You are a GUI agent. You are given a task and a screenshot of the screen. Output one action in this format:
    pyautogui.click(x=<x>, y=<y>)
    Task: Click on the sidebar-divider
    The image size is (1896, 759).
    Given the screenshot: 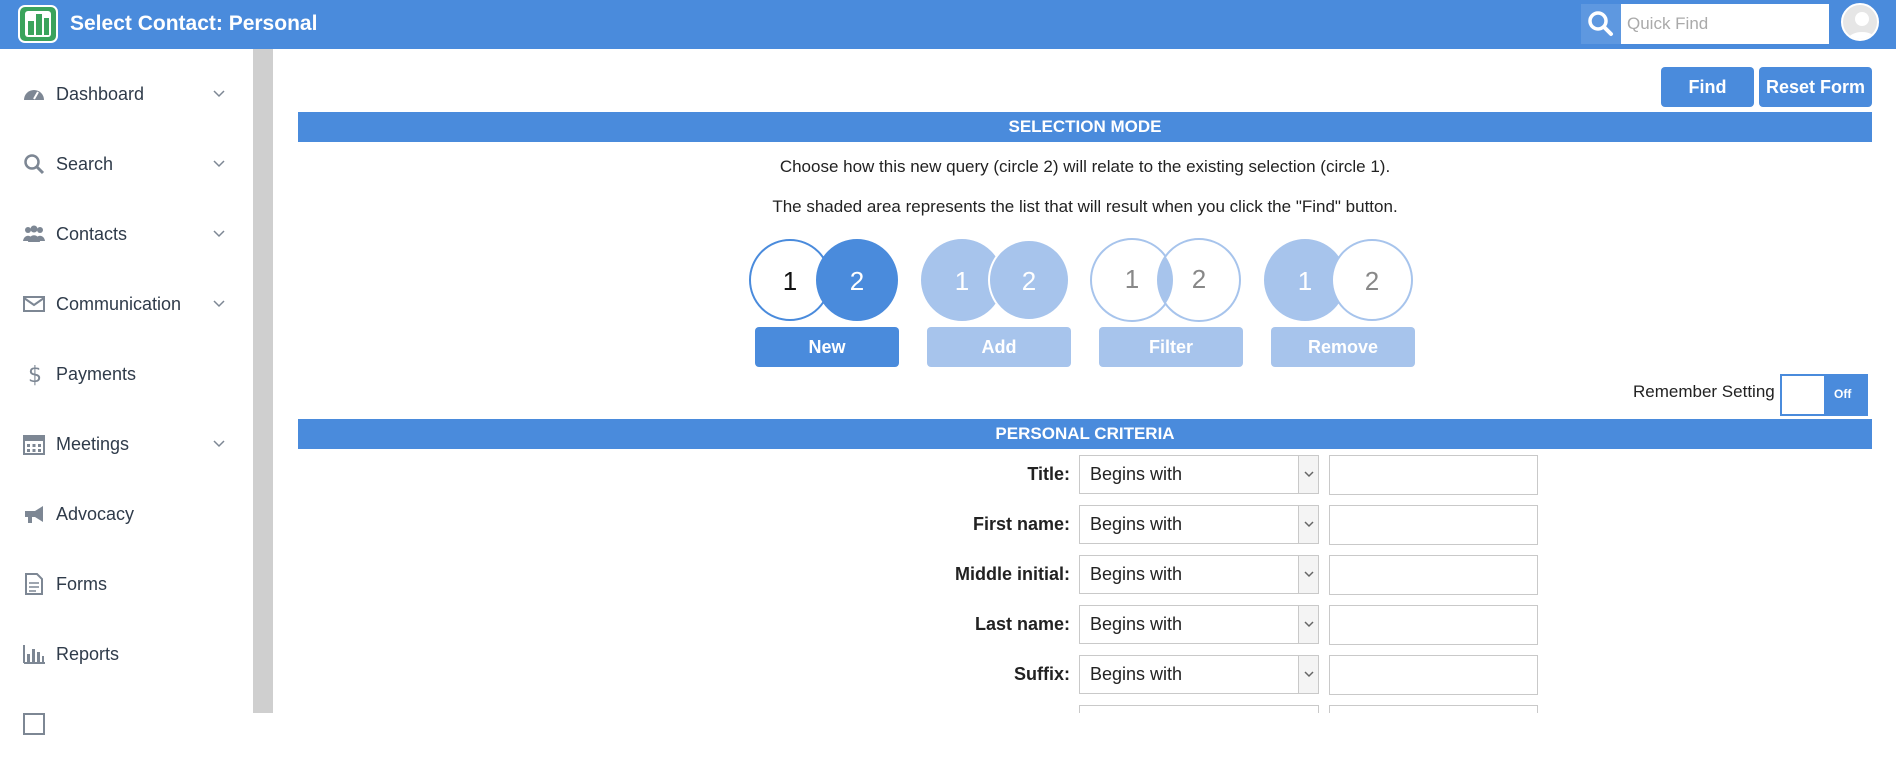 What is the action you would take?
    pyautogui.click(x=263, y=381)
    